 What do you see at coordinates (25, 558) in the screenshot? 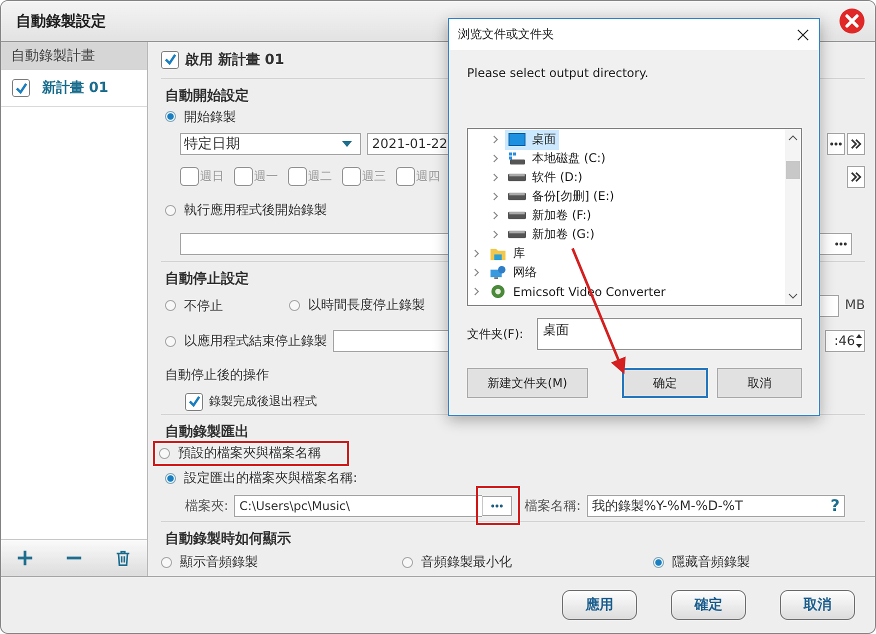
I see `add-icon` at bounding box center [25, 558].